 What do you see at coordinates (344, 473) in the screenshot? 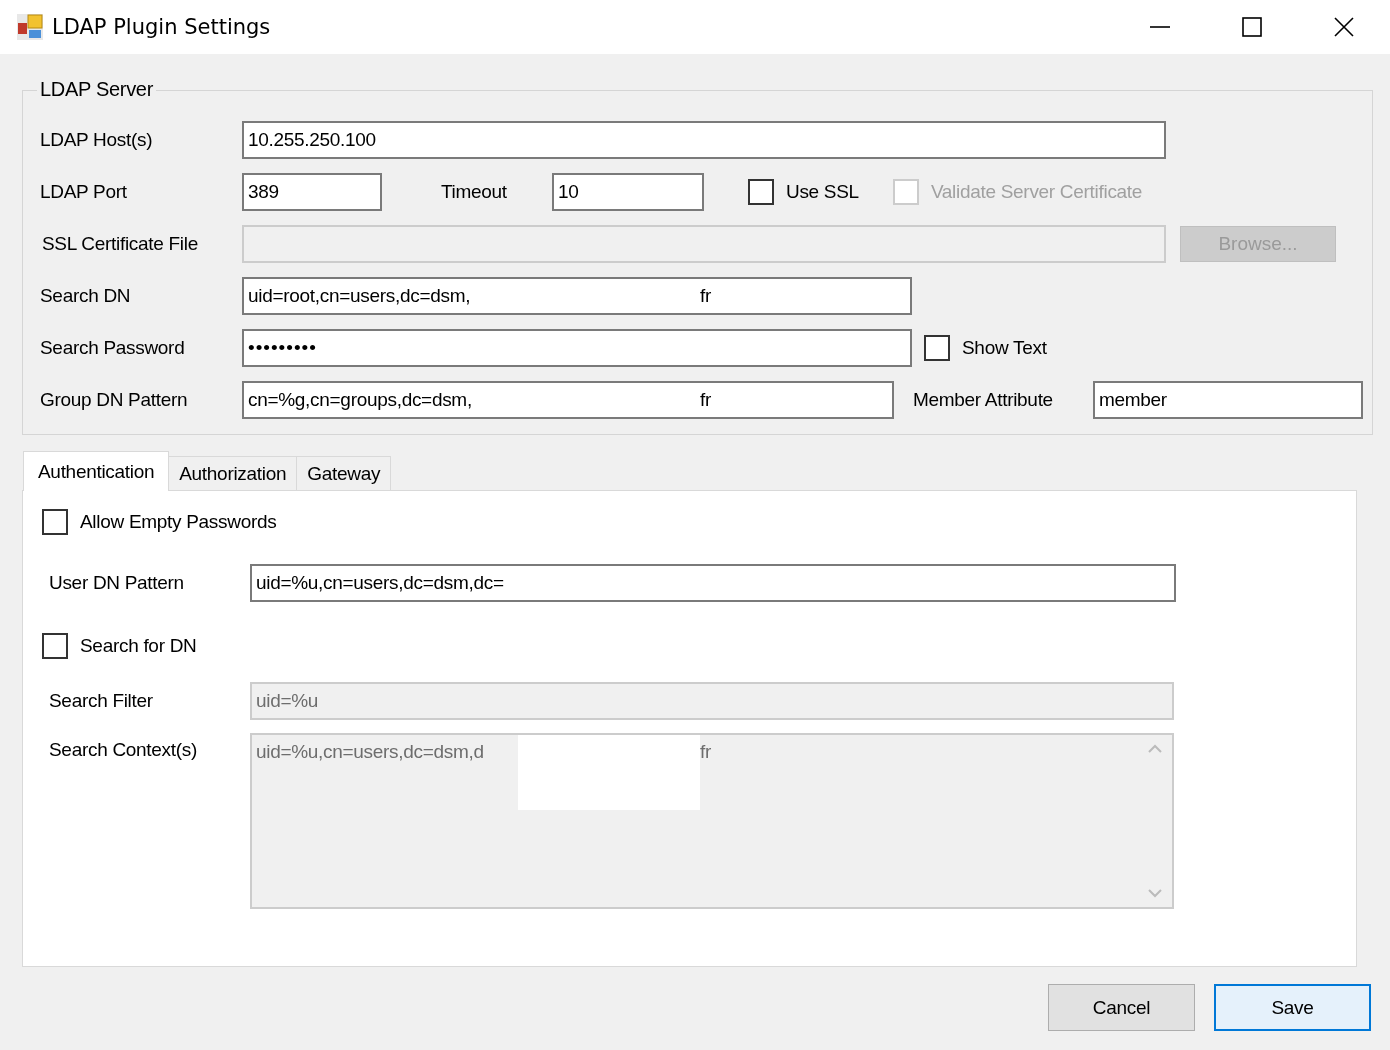
I see `tab: Gateway` at bounding box center [344, 473].